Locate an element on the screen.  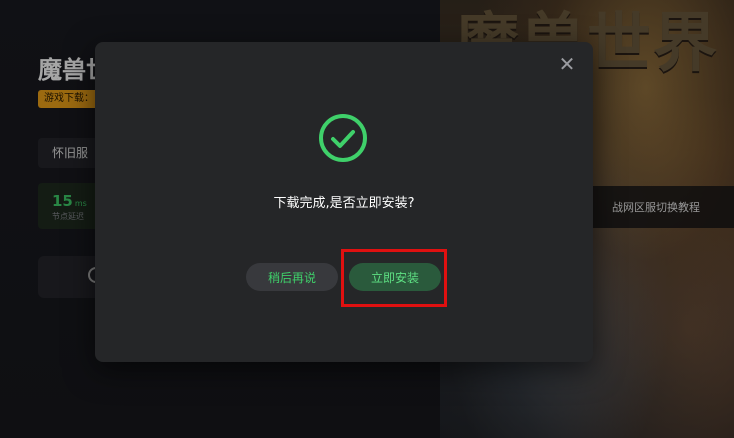
highlight-annotation is located at coordinates (394, 278).